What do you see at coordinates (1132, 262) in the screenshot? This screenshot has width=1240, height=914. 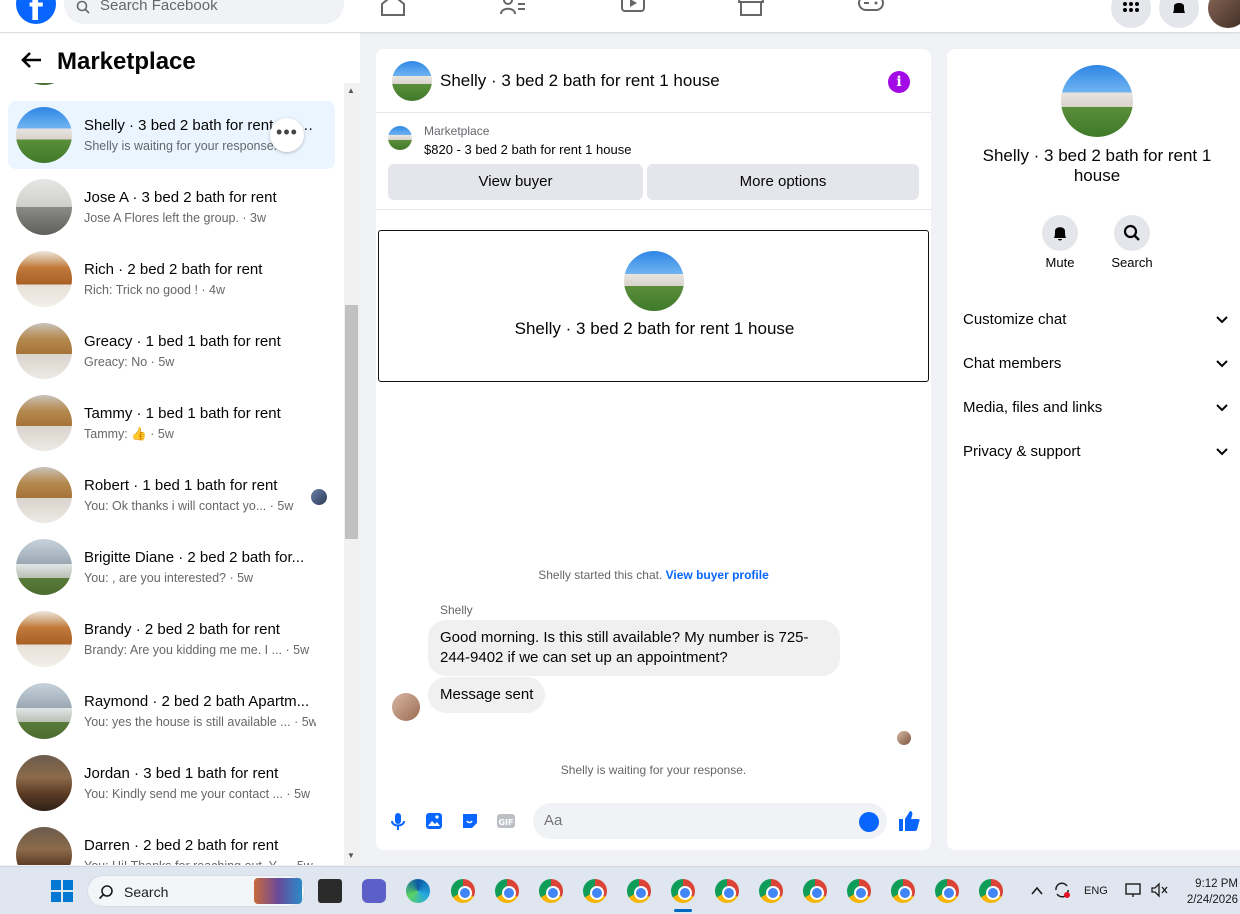 I see `search-label: Search` at bounding box center [1132, 262].